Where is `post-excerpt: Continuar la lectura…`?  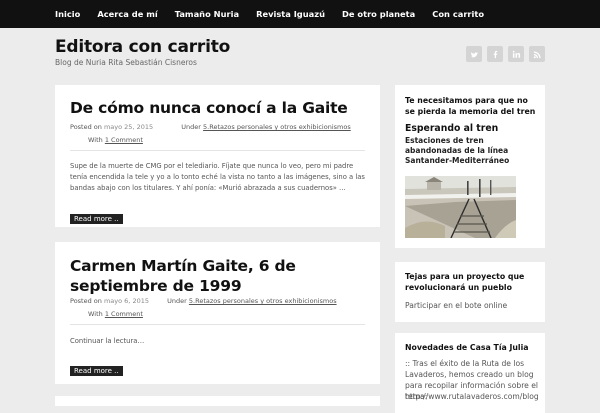 post-excerpt: Continuar la lectura… is located at coordinates (107, 341).